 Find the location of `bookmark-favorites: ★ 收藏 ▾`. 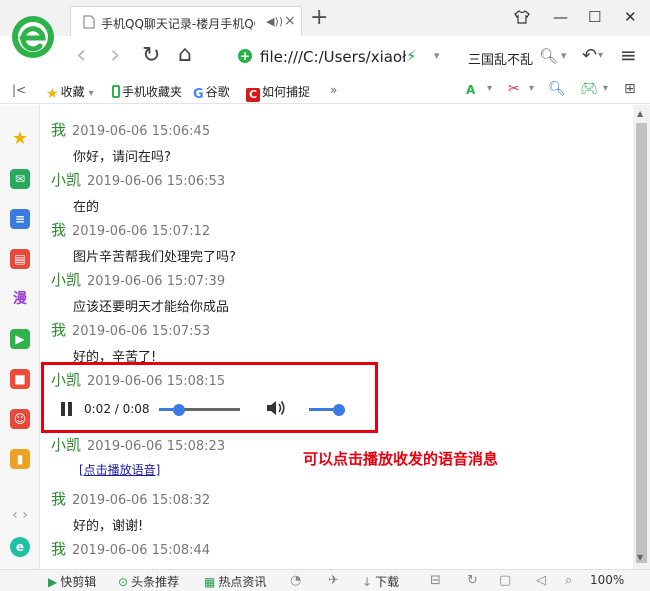

bookmark-favorites: ★ 收藏 ▾ is located at coordinates (70, 92).